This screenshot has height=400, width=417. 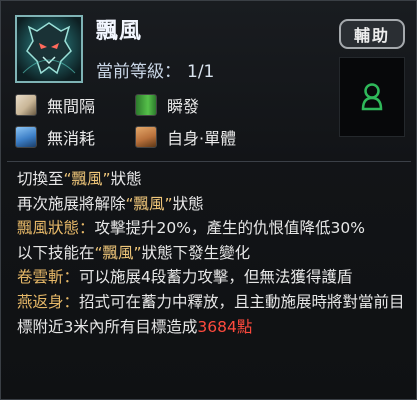 I want to click on attribute-interval: 無間隔, so click(x=55, y=105).